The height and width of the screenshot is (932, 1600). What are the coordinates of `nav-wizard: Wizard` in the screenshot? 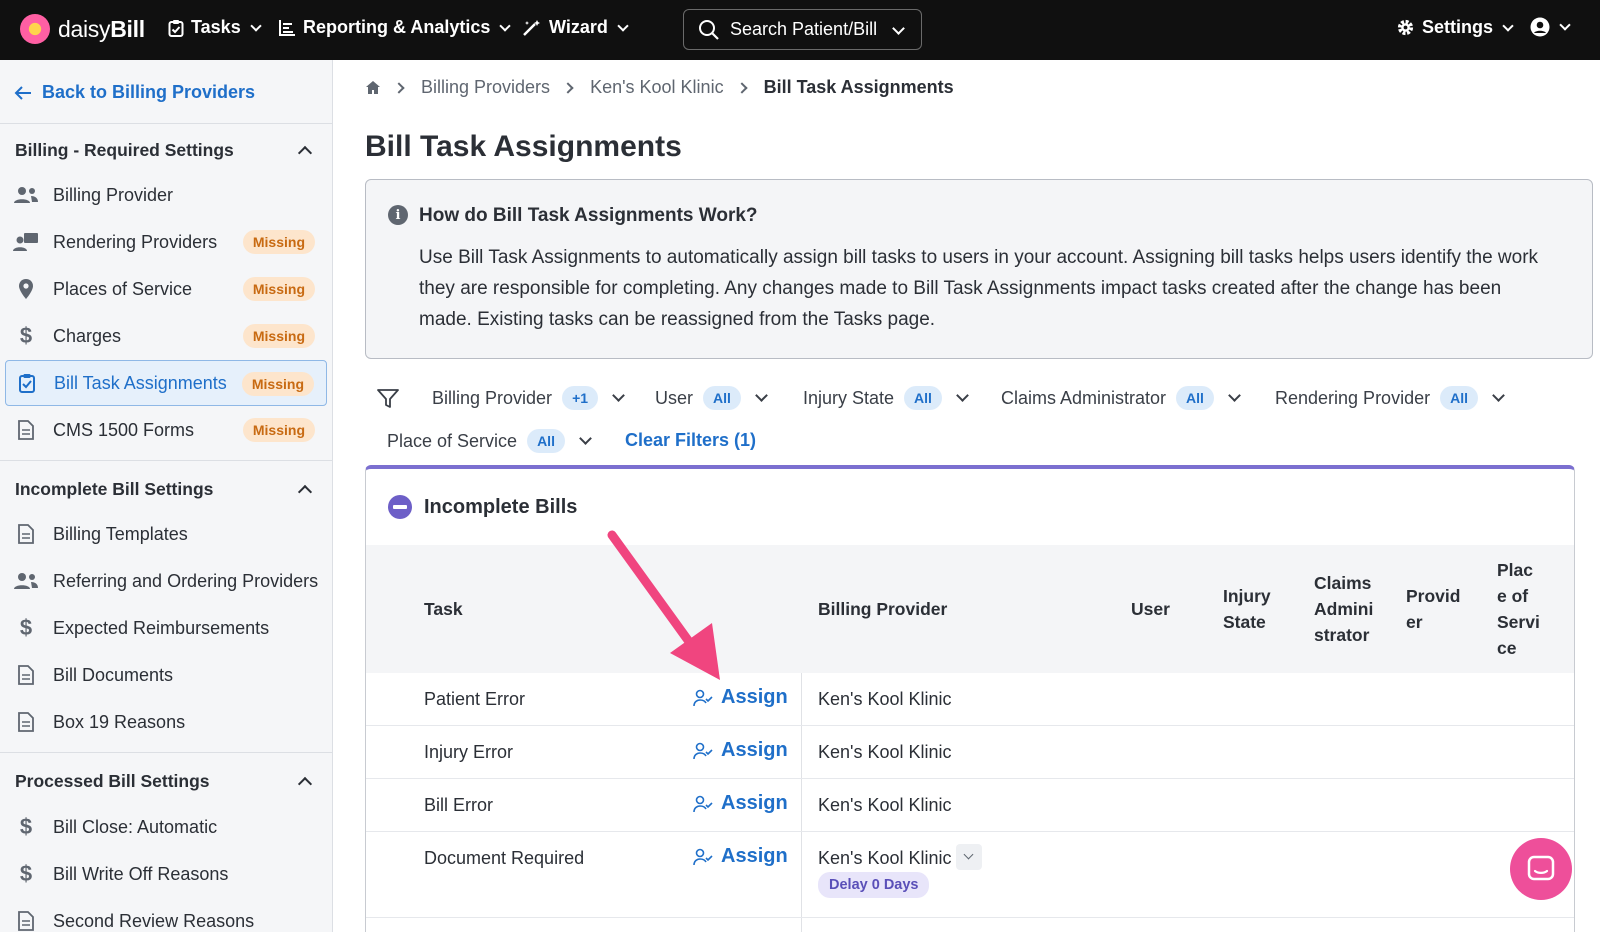 It's located at (575, 27).